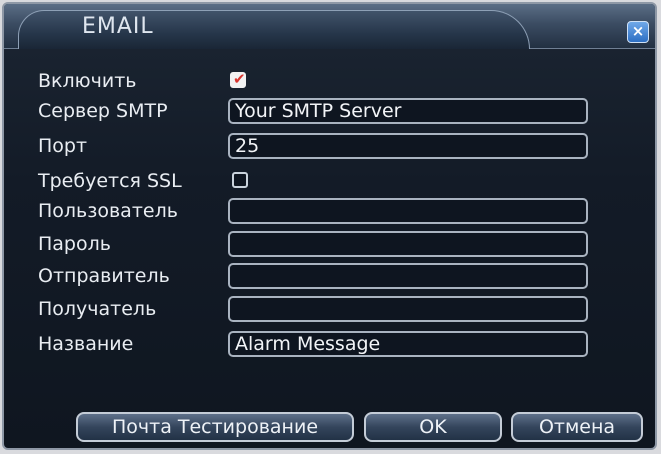 Image resolution: width=661 pixels, height=454 pixels. I want to click on port-label: Порт, so click(63, 146).